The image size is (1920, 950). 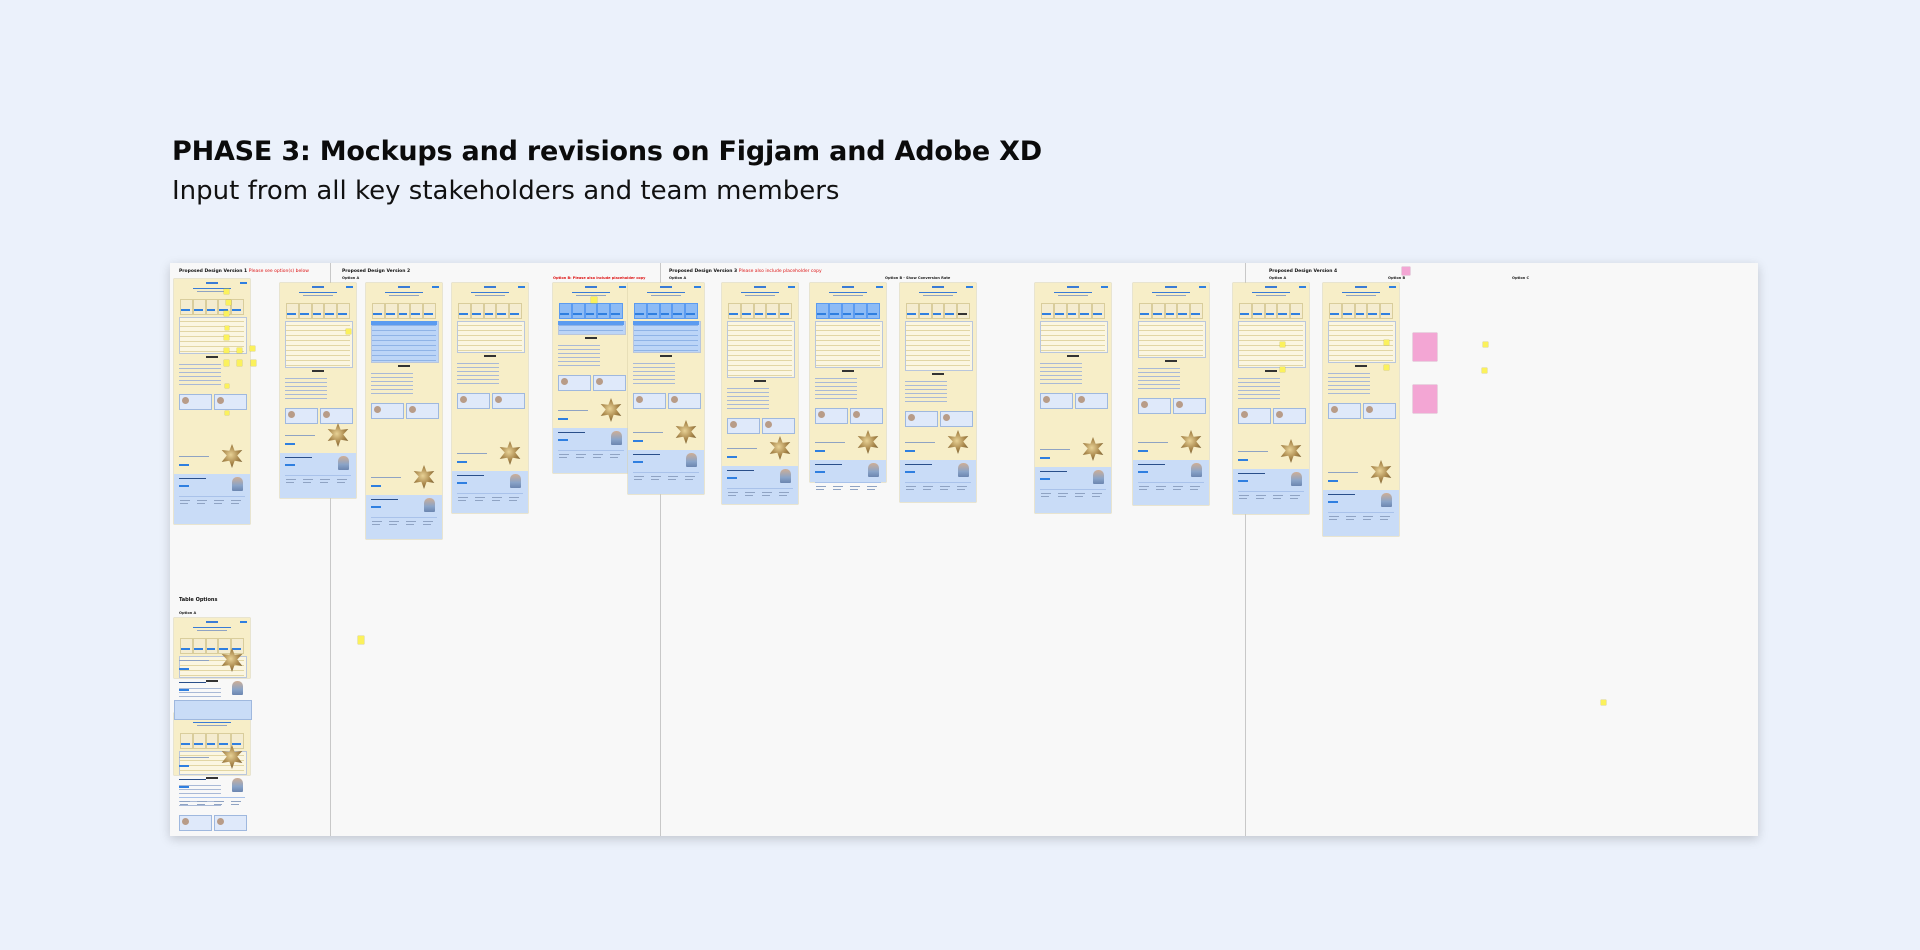 I want to click on mockup-hero-text, so click(x=1171, y=295).